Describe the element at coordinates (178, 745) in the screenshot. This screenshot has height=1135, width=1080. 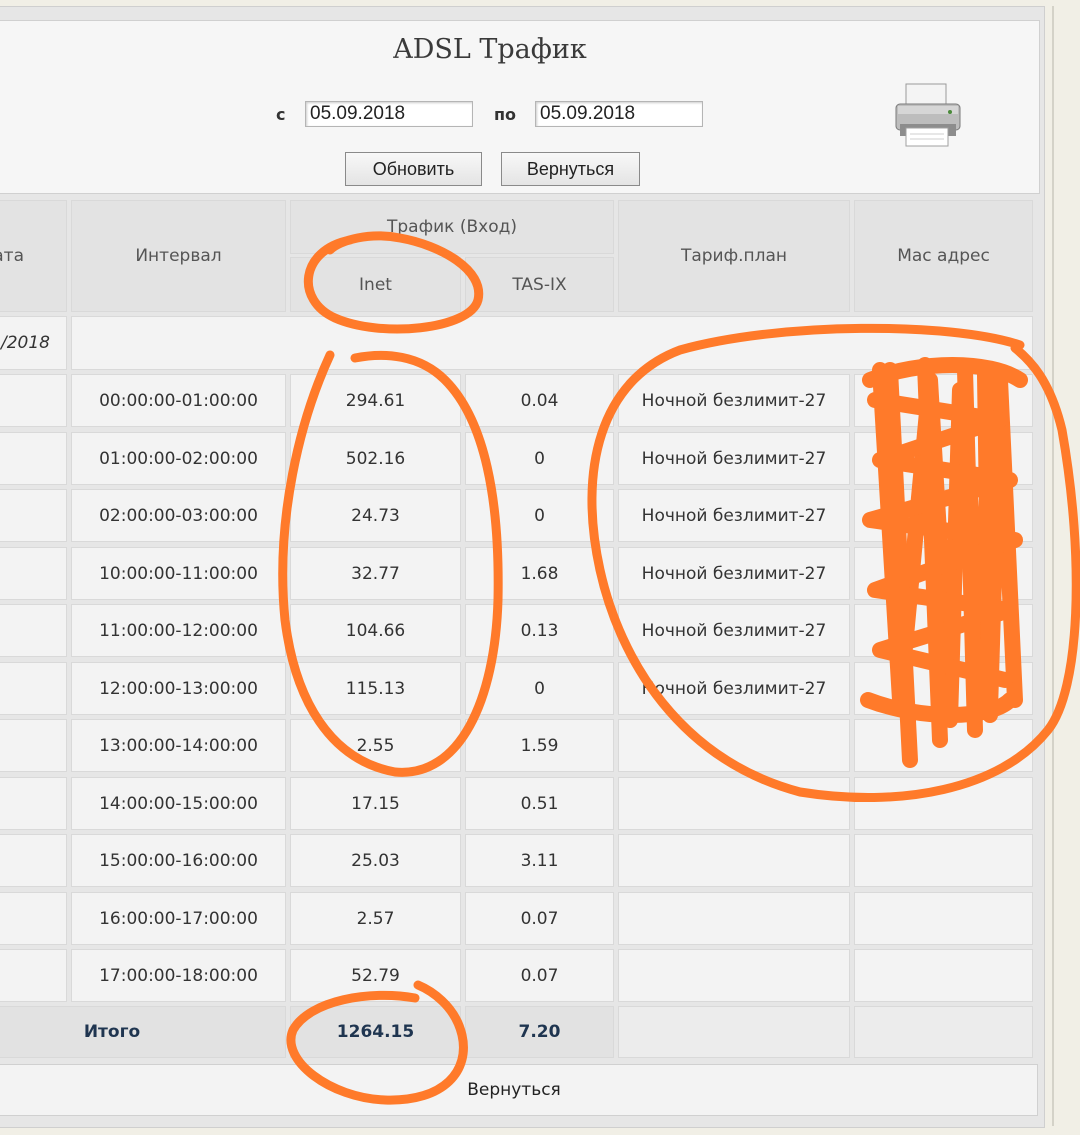
I see `row-interval: 13:00:00-14:00:00` at that location.